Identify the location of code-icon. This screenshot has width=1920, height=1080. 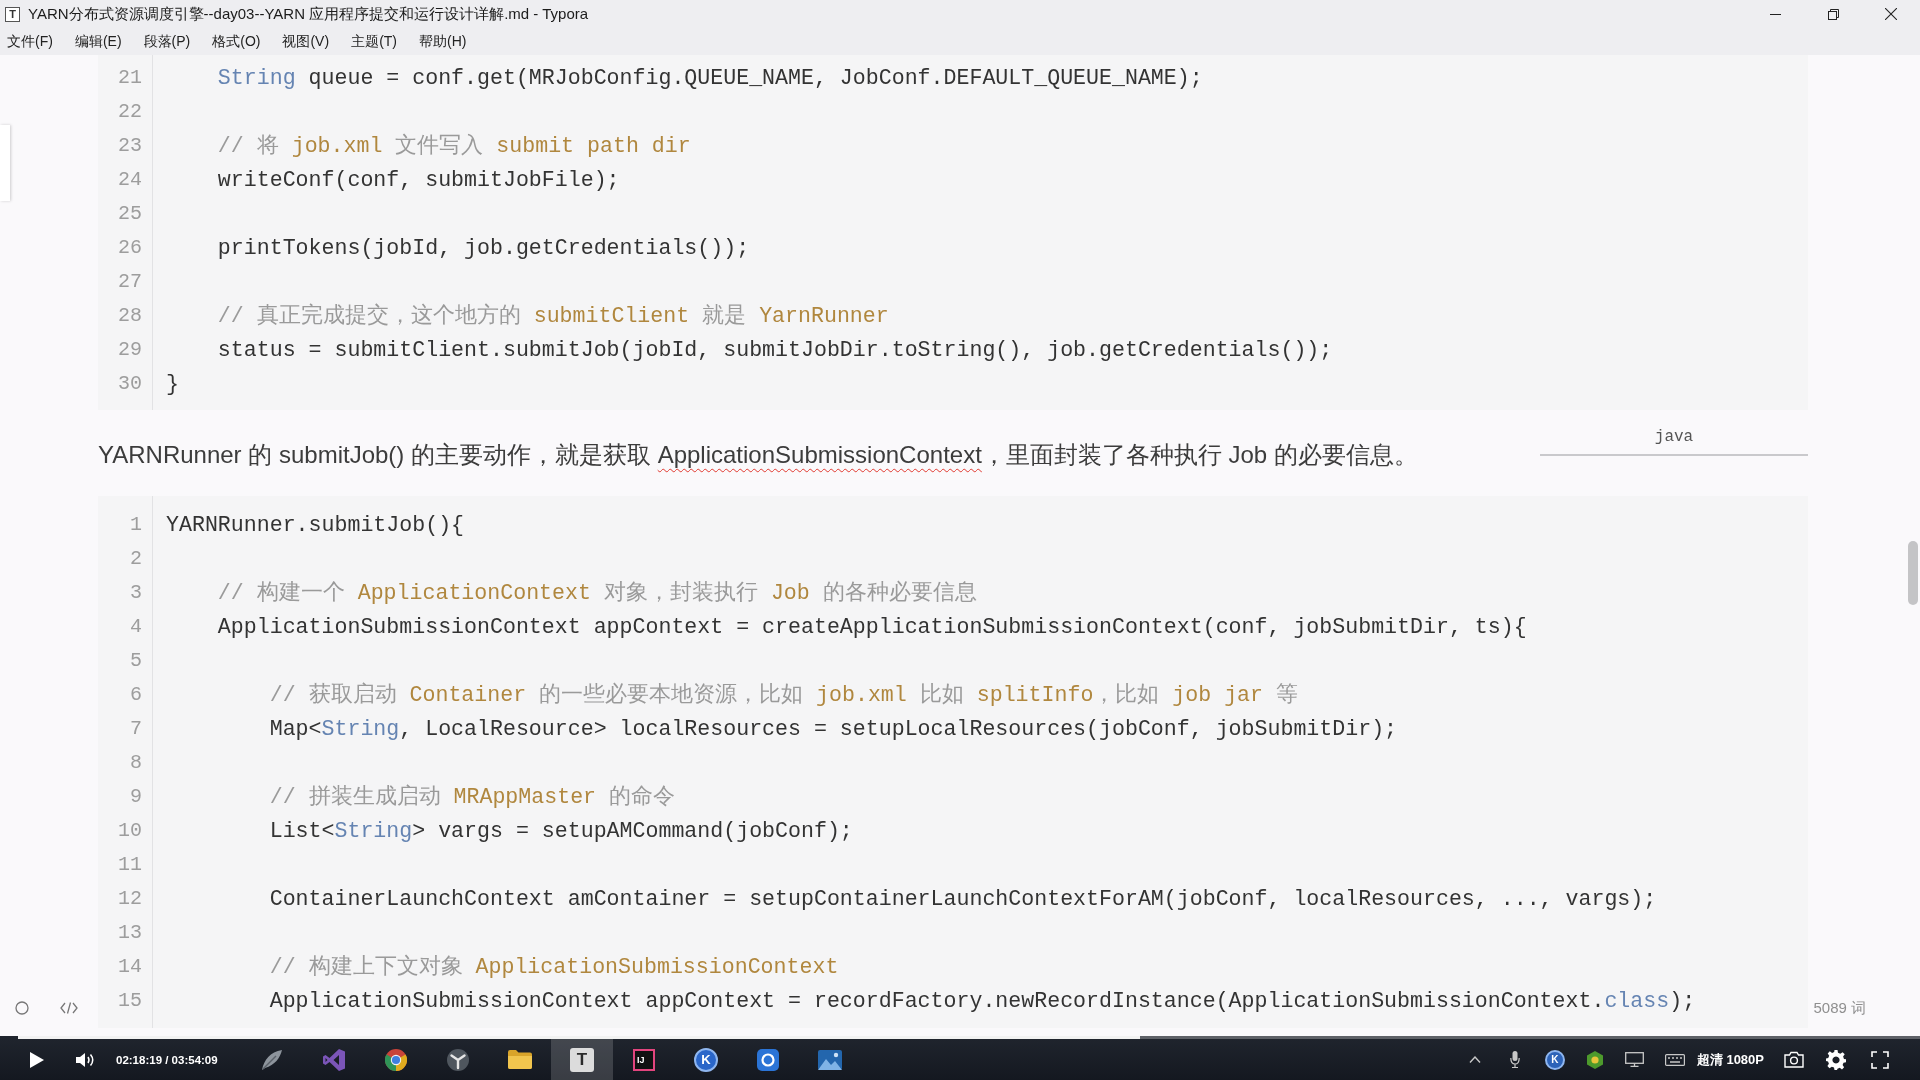
(69, 1008).